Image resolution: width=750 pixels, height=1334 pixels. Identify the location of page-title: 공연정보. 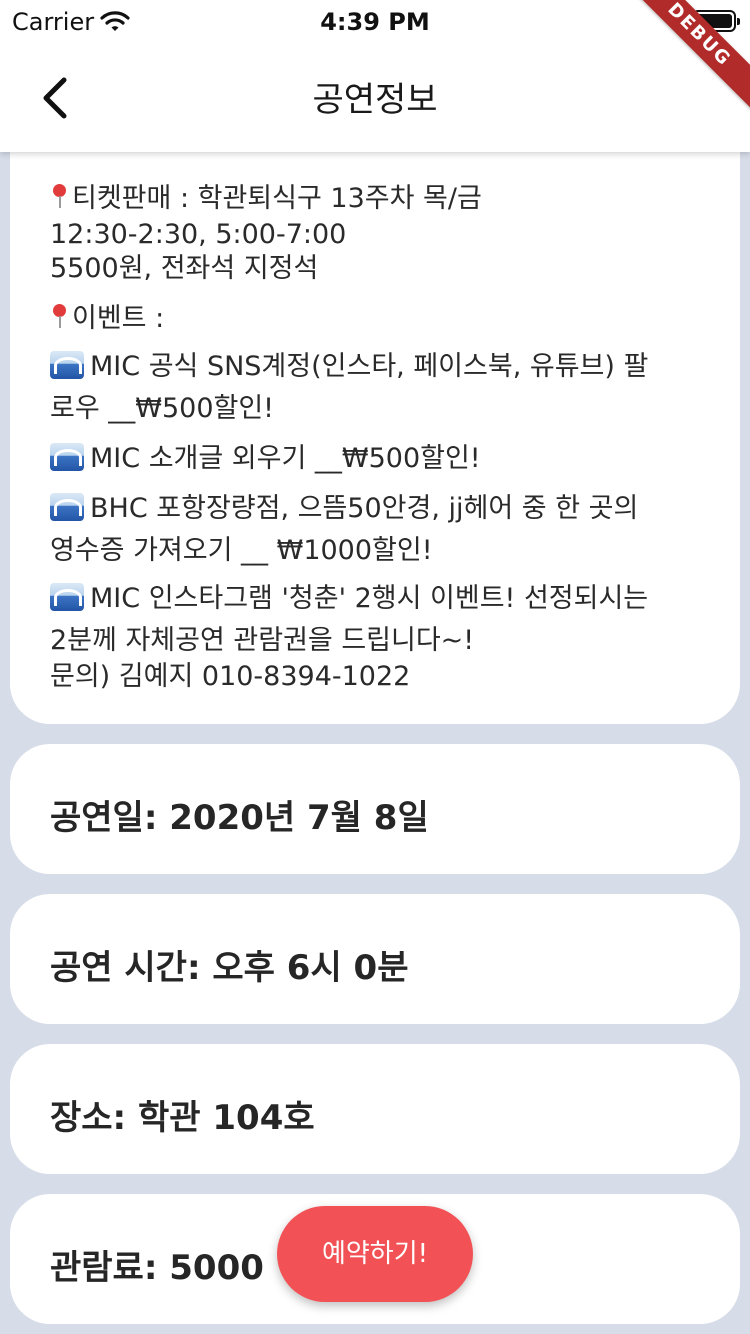
(375, 100).